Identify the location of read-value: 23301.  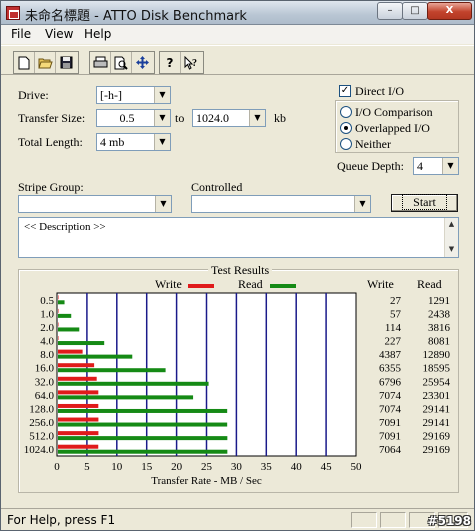
(437, 396).